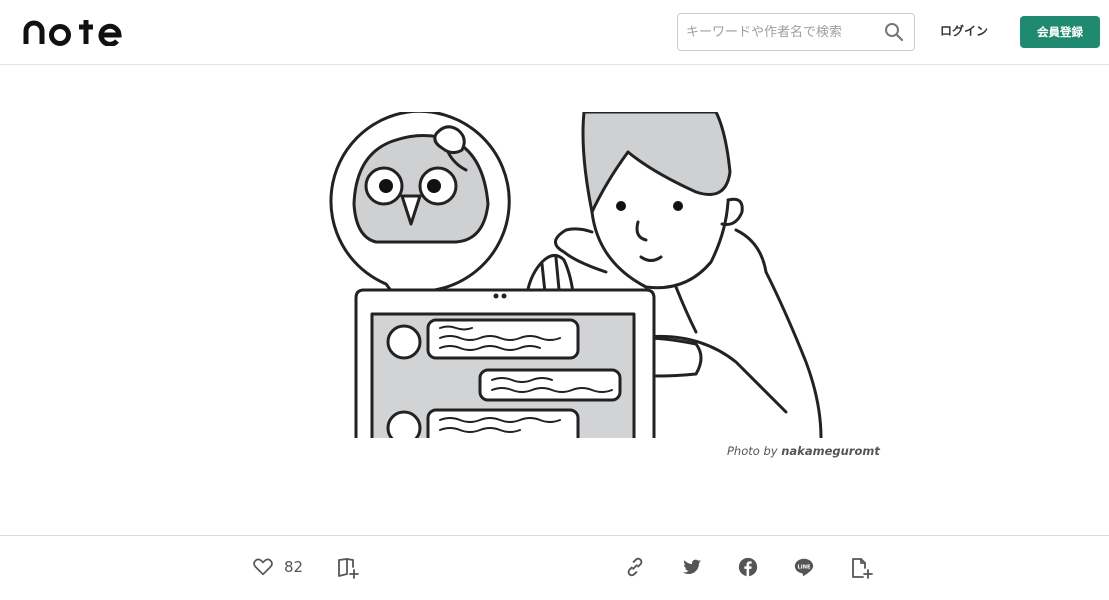  I want to click on search-box, so click(796, 32).